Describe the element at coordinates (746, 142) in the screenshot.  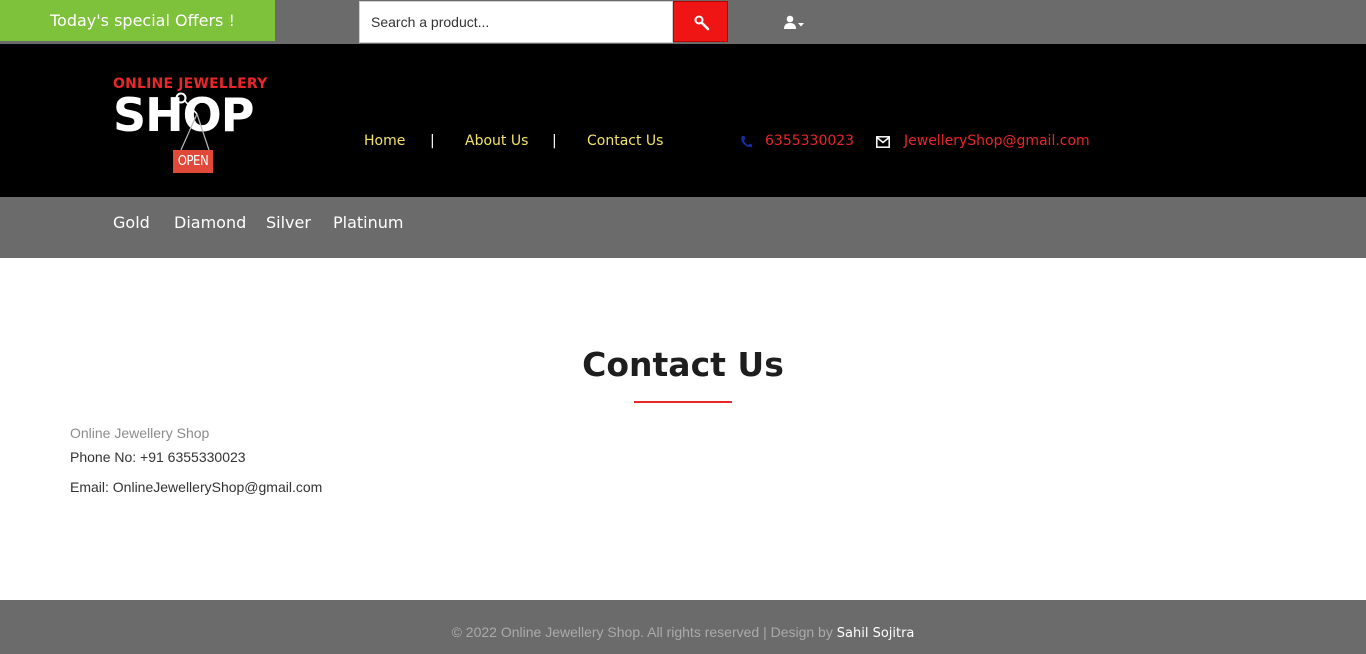
I see `phone-icon` at that location.